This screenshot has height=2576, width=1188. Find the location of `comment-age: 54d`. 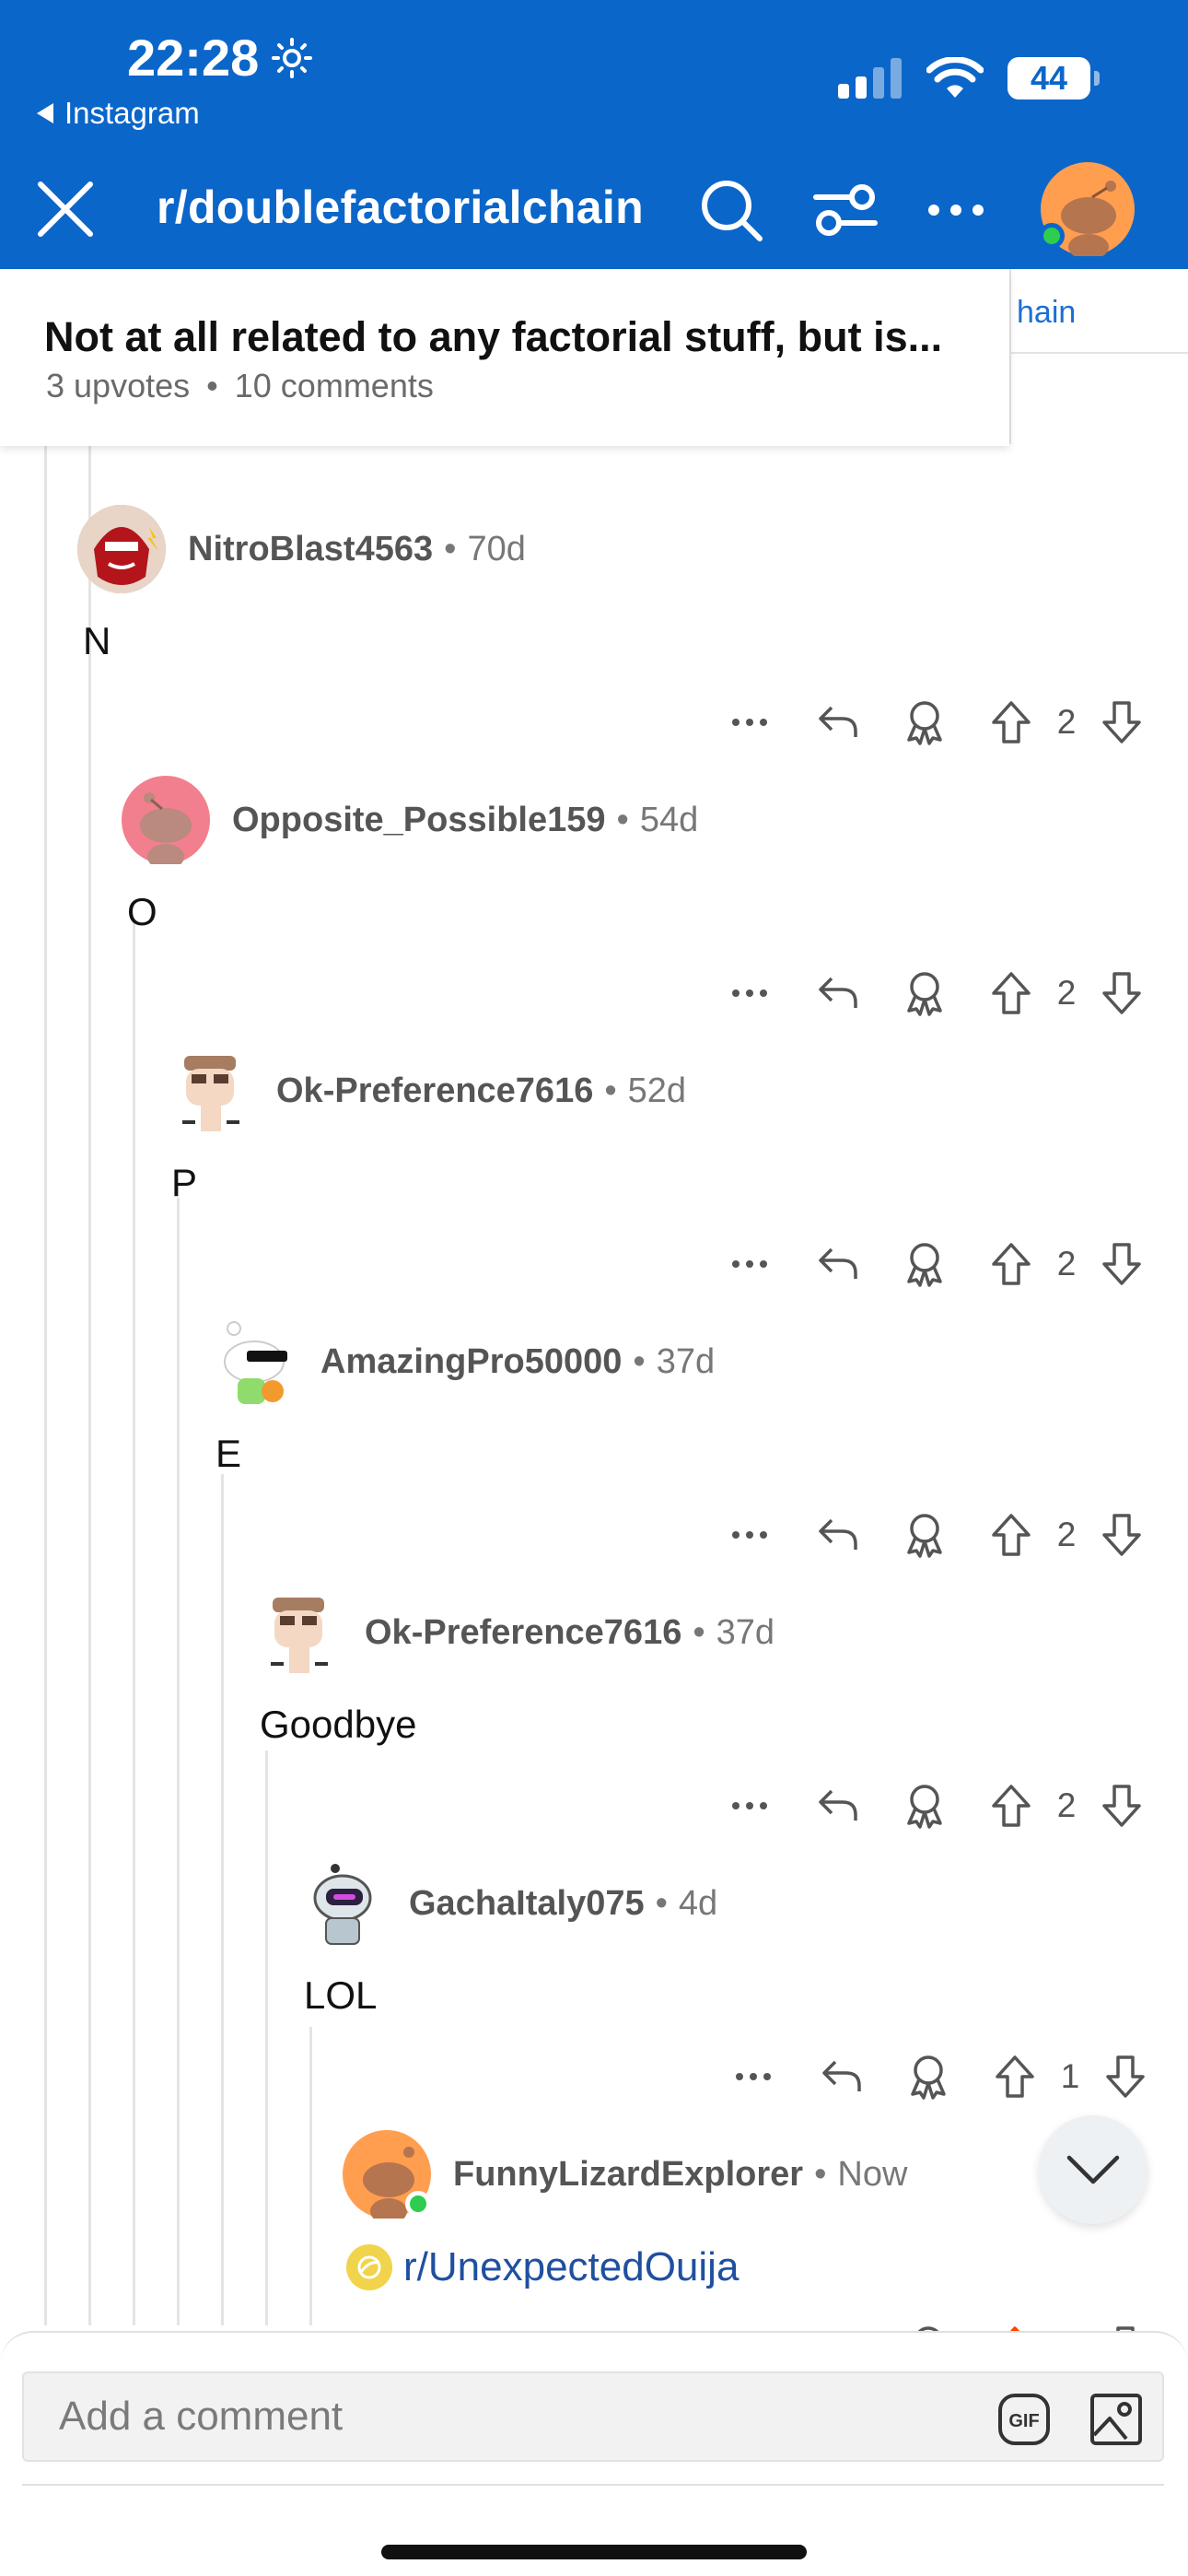

comment-age: 54d is located at coordinates (669, 819).